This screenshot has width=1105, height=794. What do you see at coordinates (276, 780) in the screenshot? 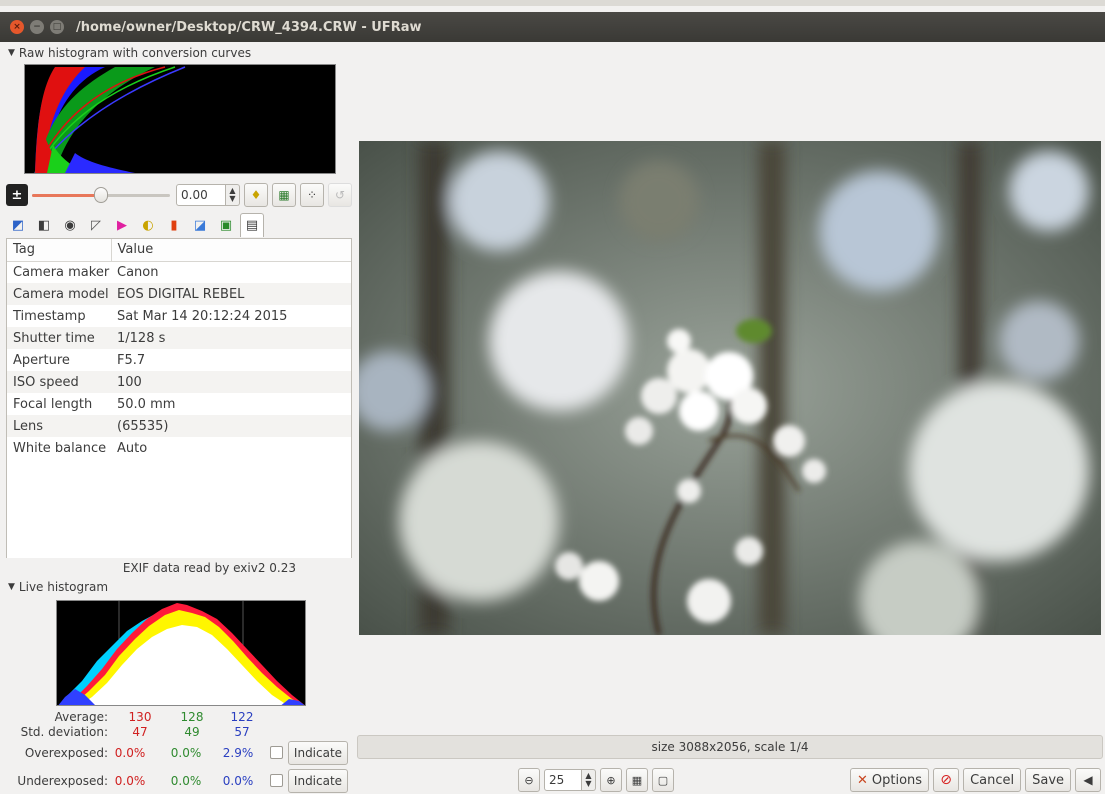
I see `underexposed-indicate-checkbox` at bounding box center [276, 780].